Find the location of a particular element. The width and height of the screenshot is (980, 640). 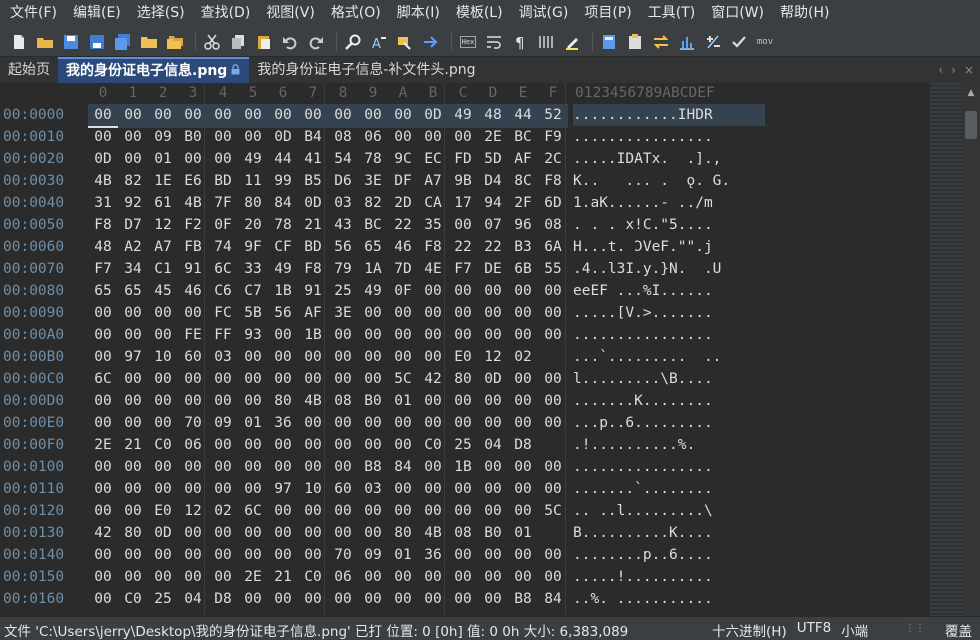

tab-close-icon: × is located at coordinates (969, 70).